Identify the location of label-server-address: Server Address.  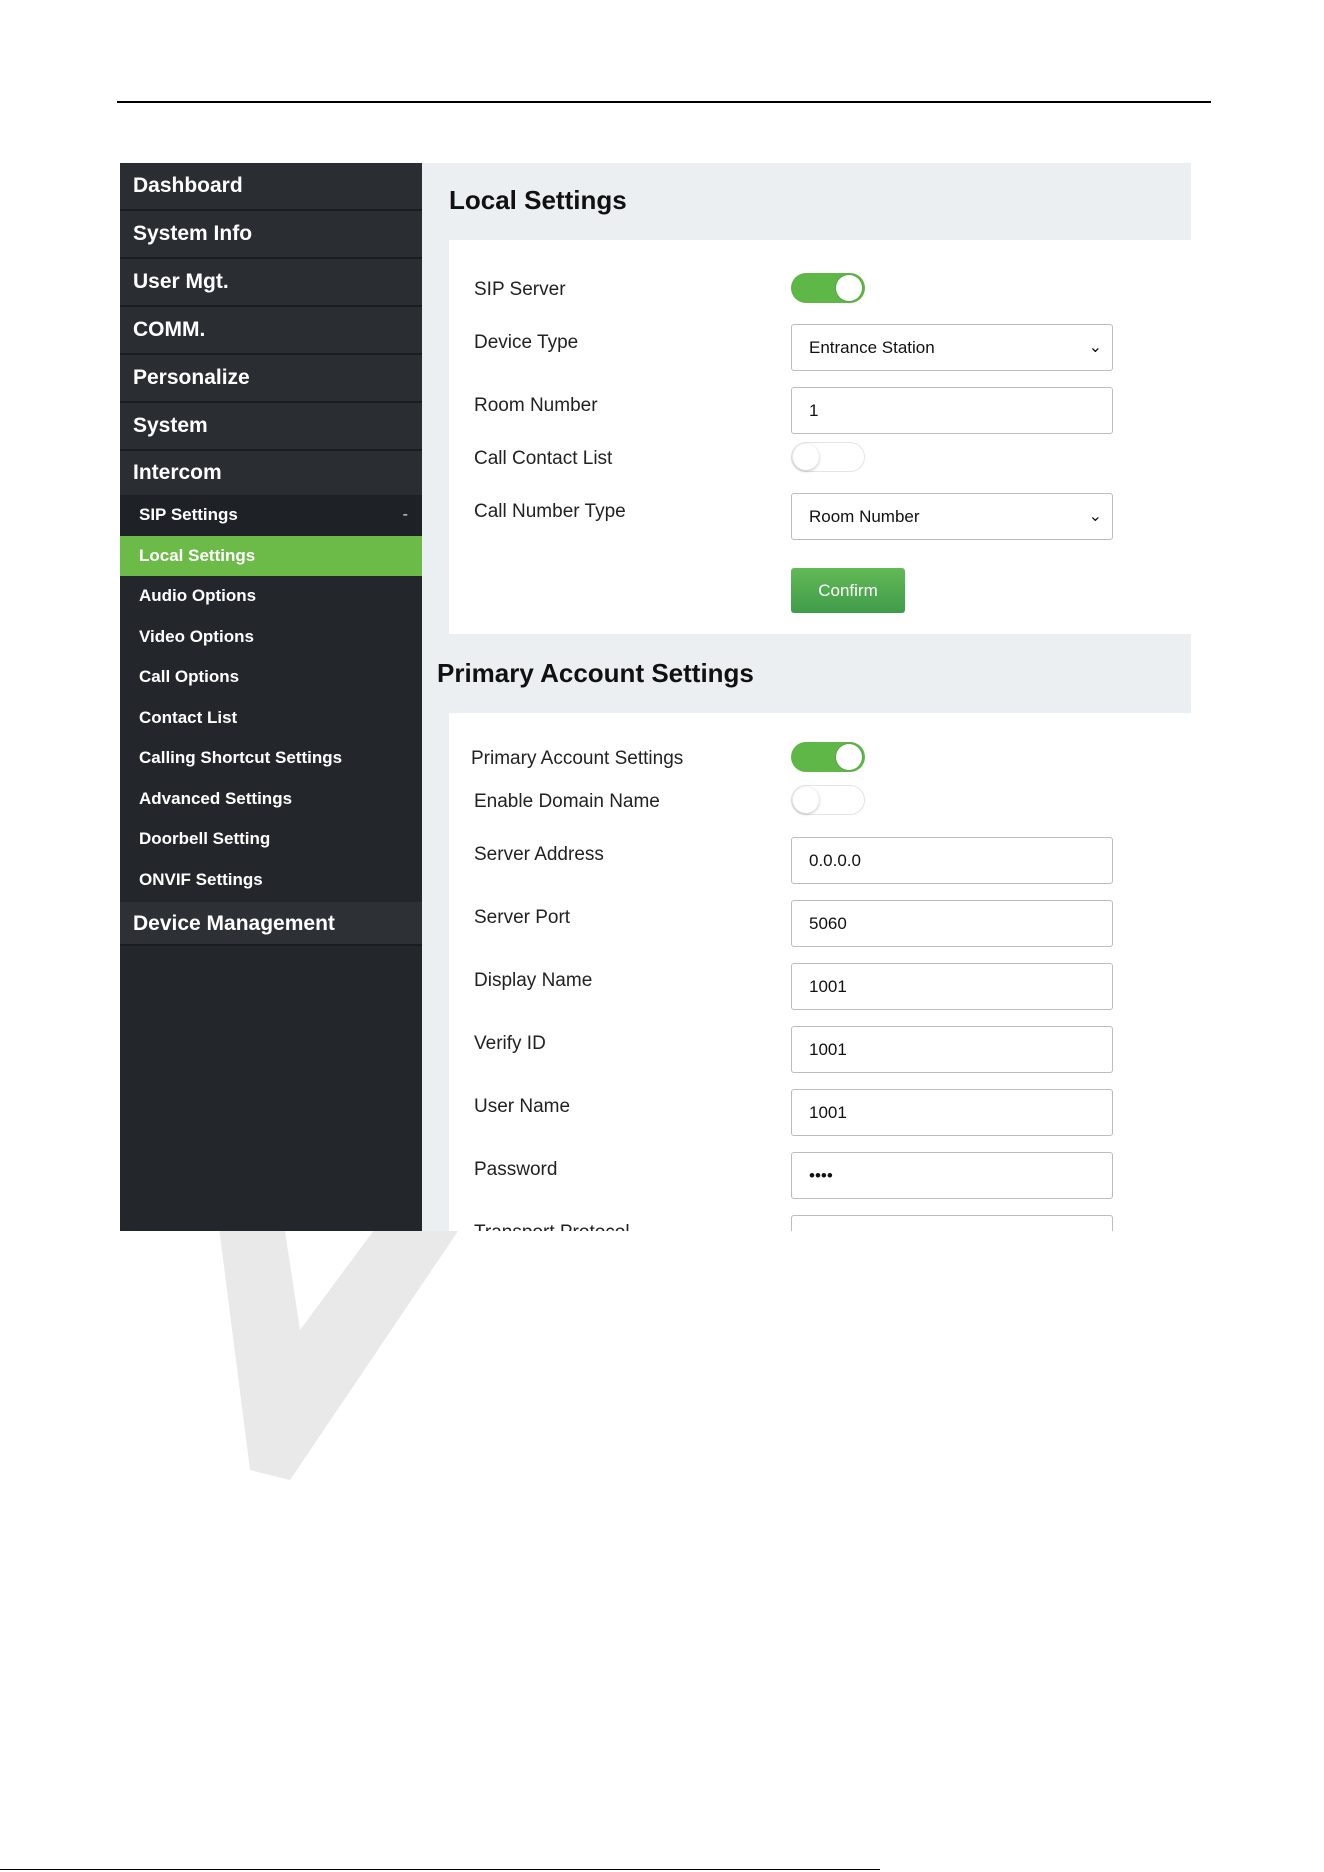
(539, 854).